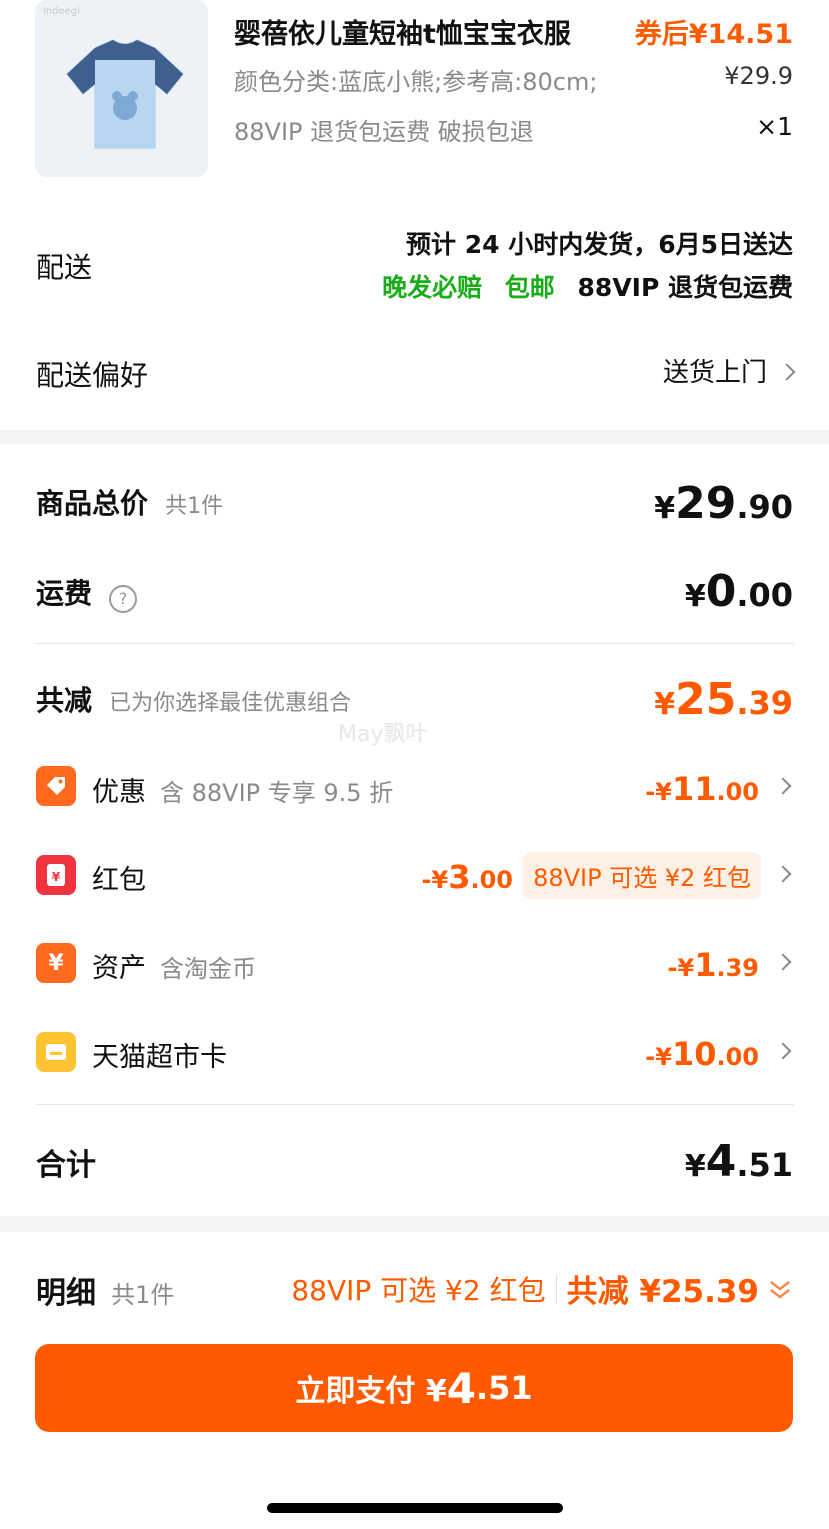  I want to click on offer-amount: -¥11.00, so click(702, 789).